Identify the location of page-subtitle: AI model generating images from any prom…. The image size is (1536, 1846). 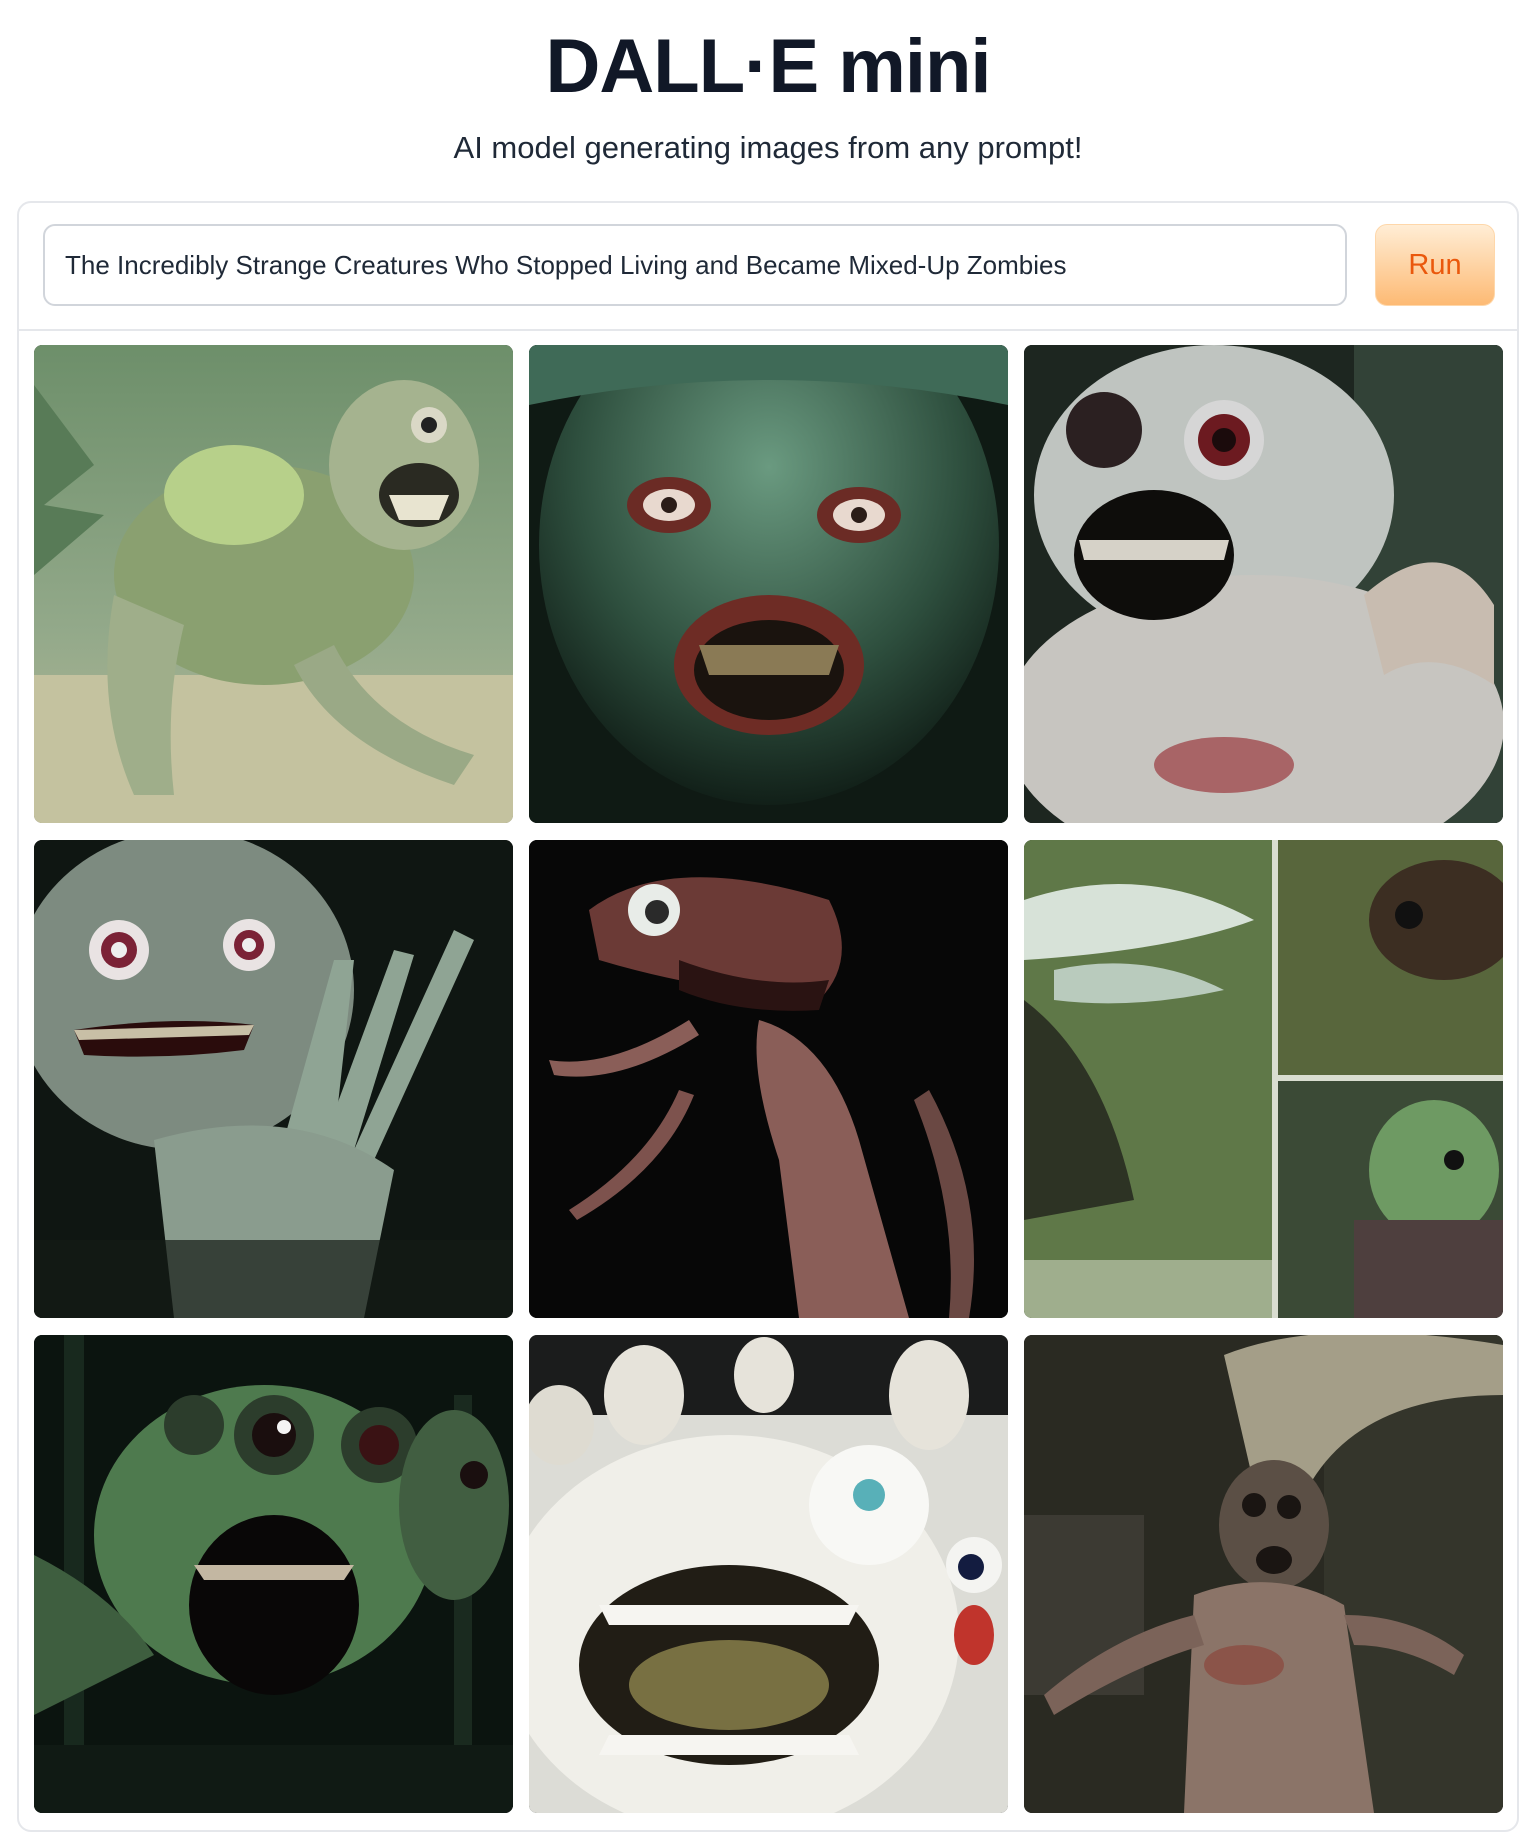
(768, 147).